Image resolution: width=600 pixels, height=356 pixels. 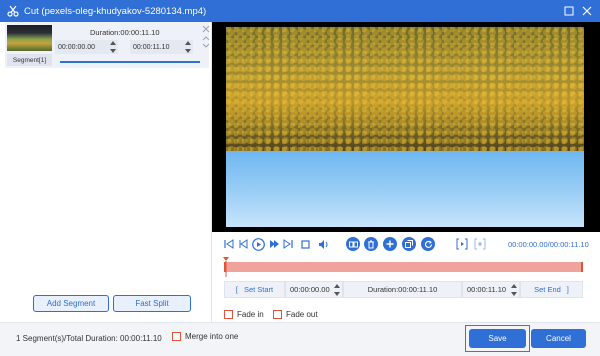 What do you see at coordinates (125, 32) in the screenshot?
I see `segment-duration: Duration:00:00:11.10` at bounding box center [125, 32].